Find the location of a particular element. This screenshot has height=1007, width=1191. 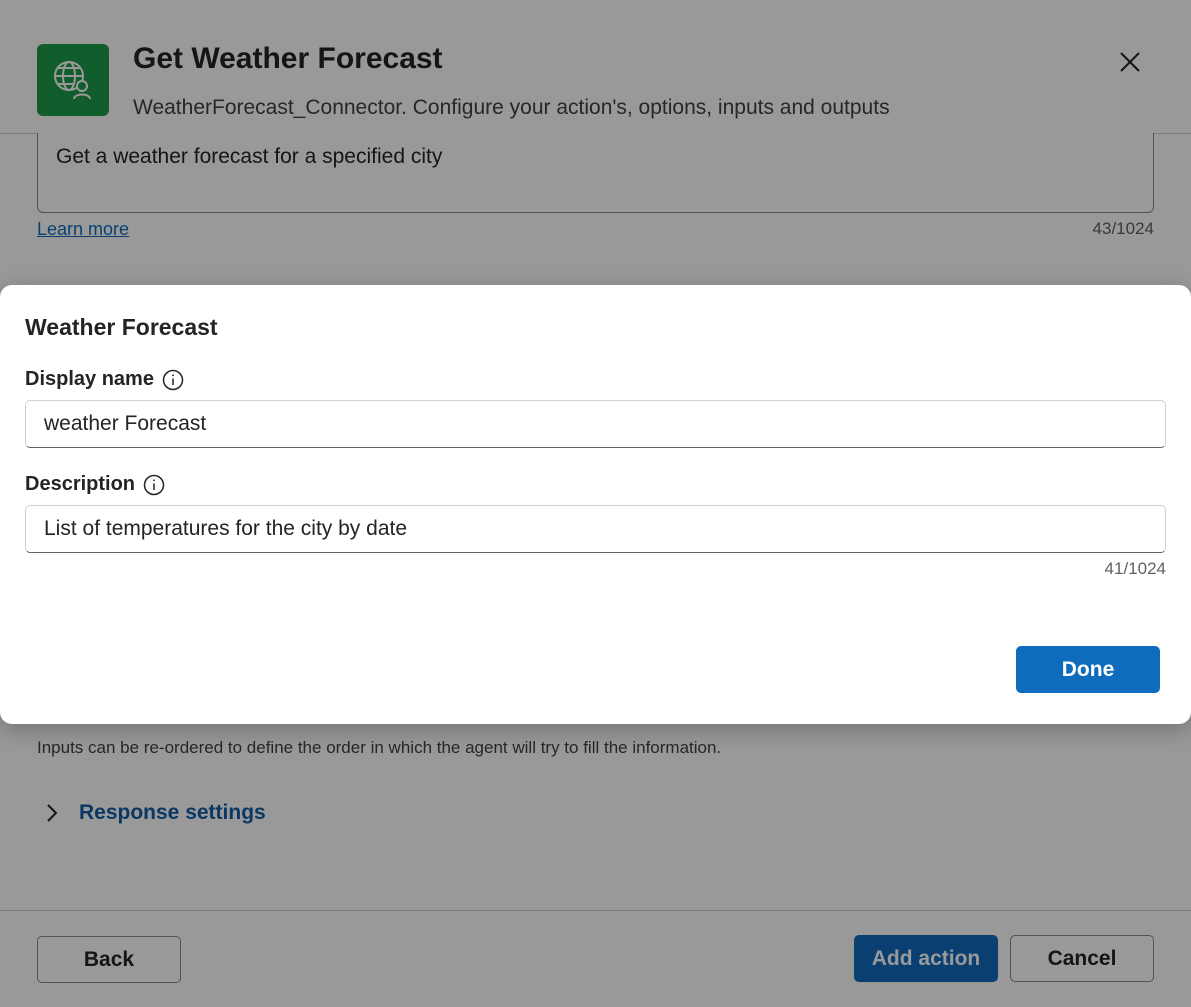

display-name-label: Display name is located at coordinates (104, 379).